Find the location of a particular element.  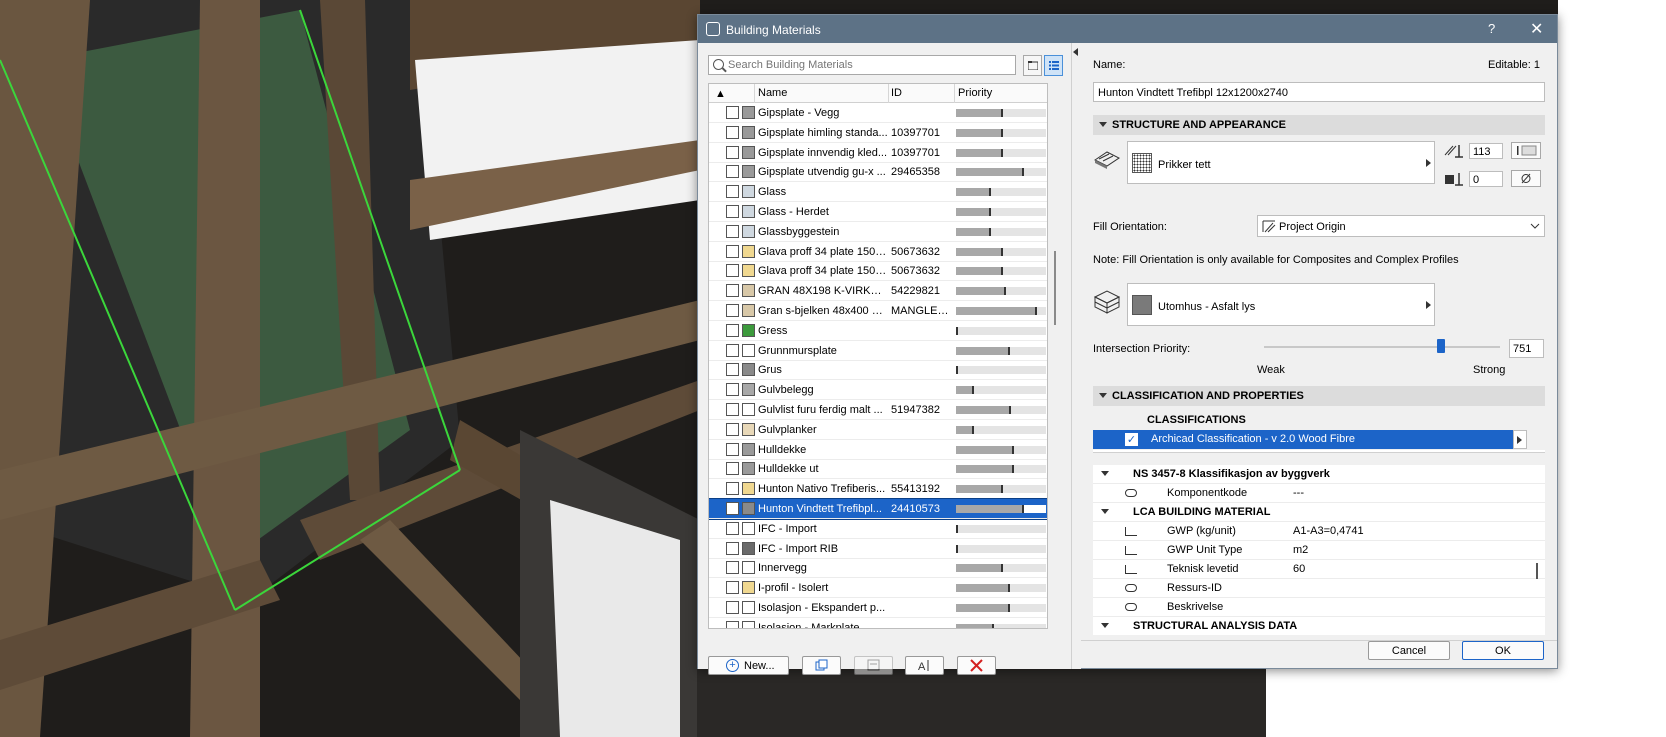

properties-scrollbar is located at coordinates (1537, 571).